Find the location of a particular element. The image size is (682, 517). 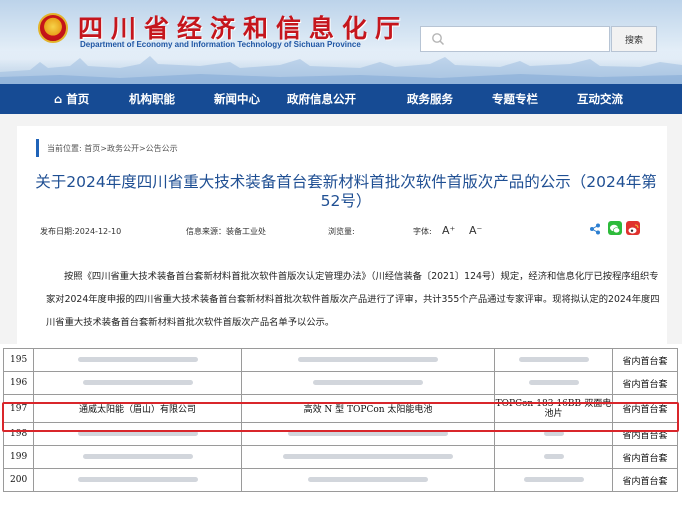

row-number: 197 is located at coordinates (18, 408).